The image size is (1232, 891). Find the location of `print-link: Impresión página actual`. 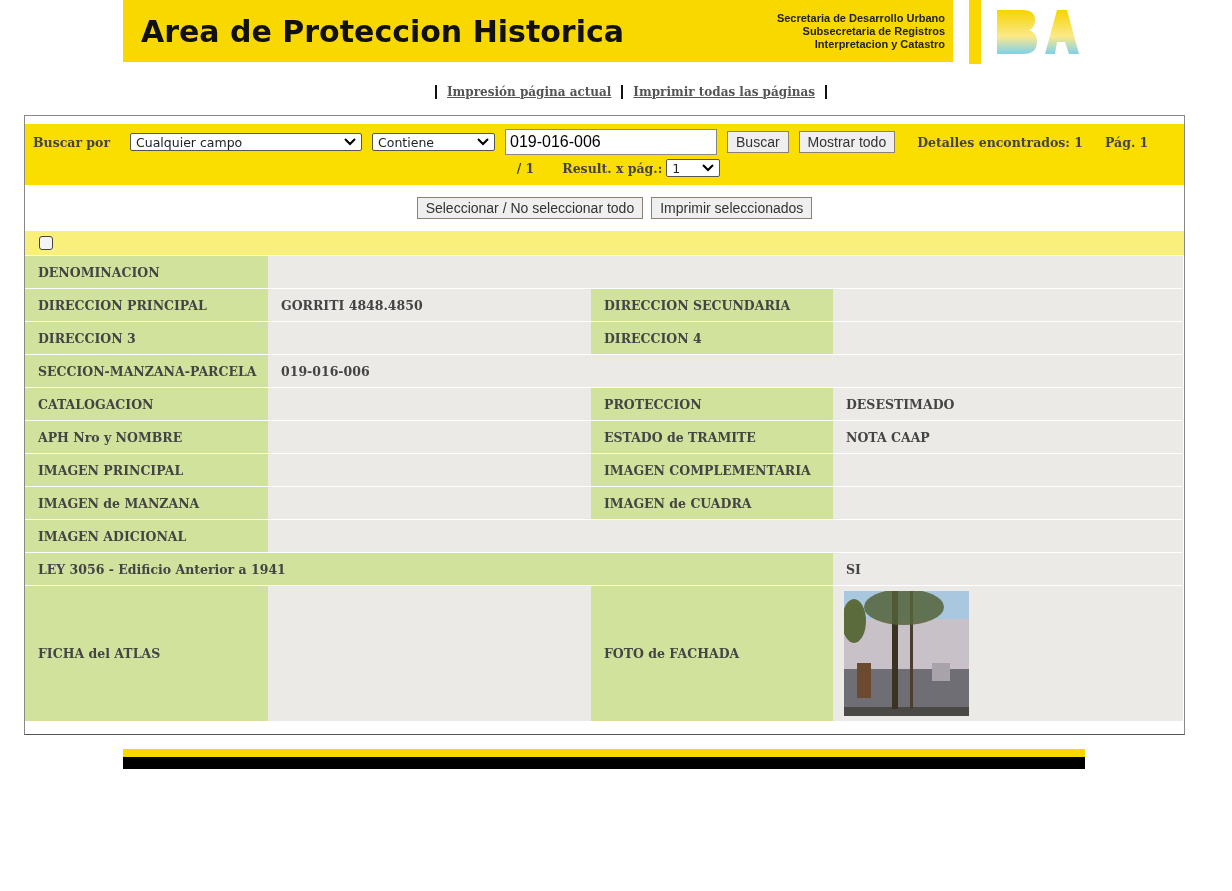

print-link: Impresión página actual is located at coordinates (529, 92).